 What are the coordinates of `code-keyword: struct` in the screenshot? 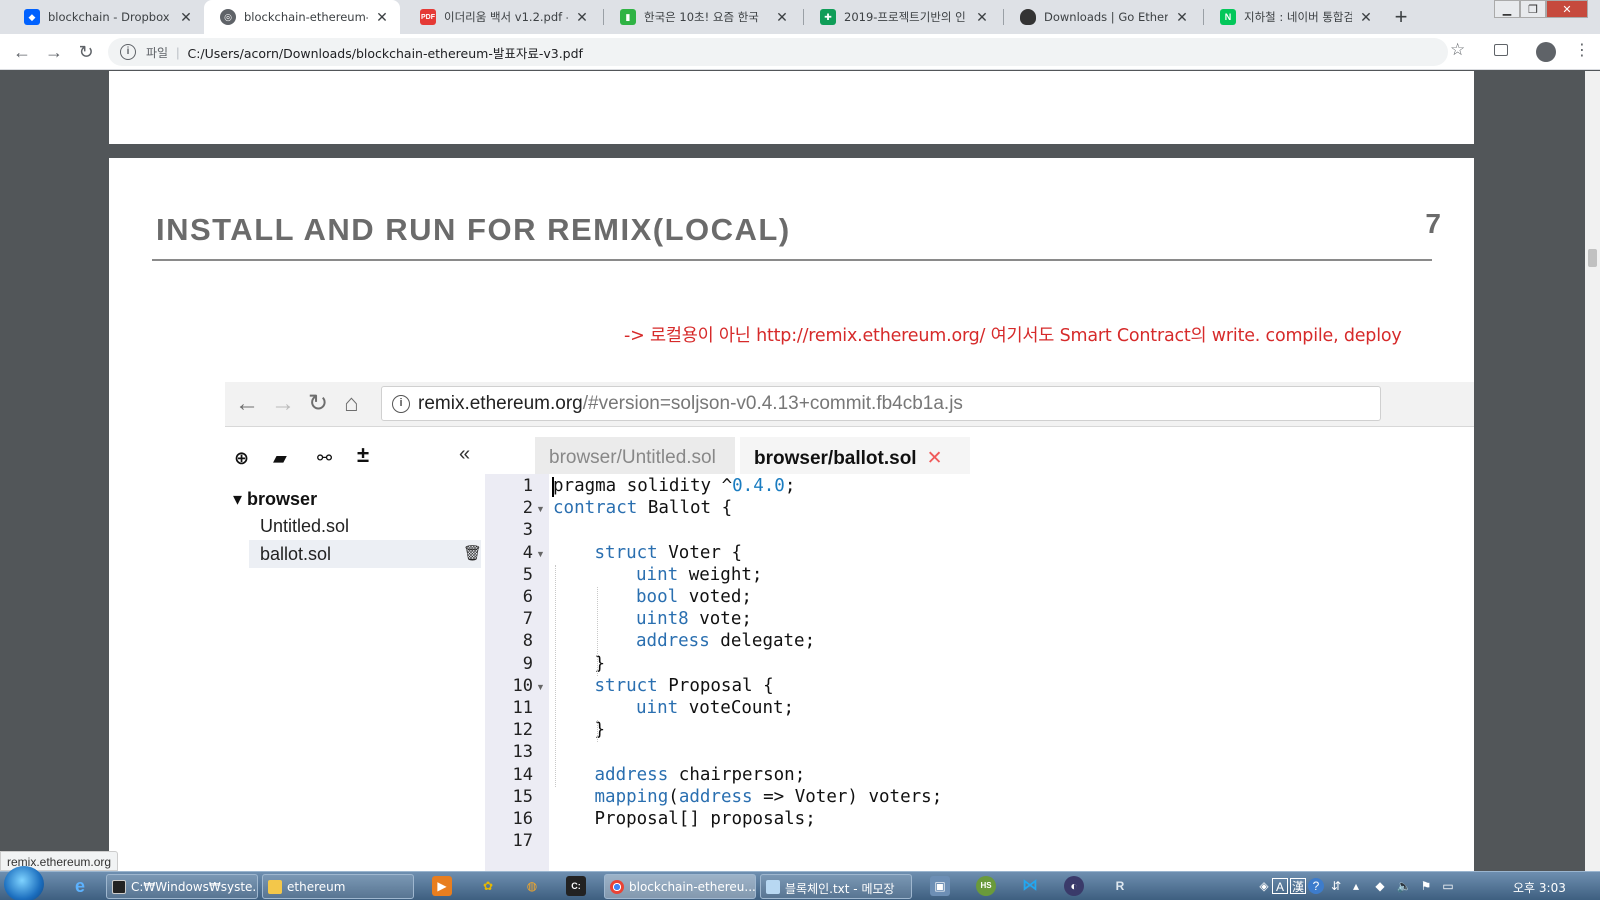 It's located at (626, 685).